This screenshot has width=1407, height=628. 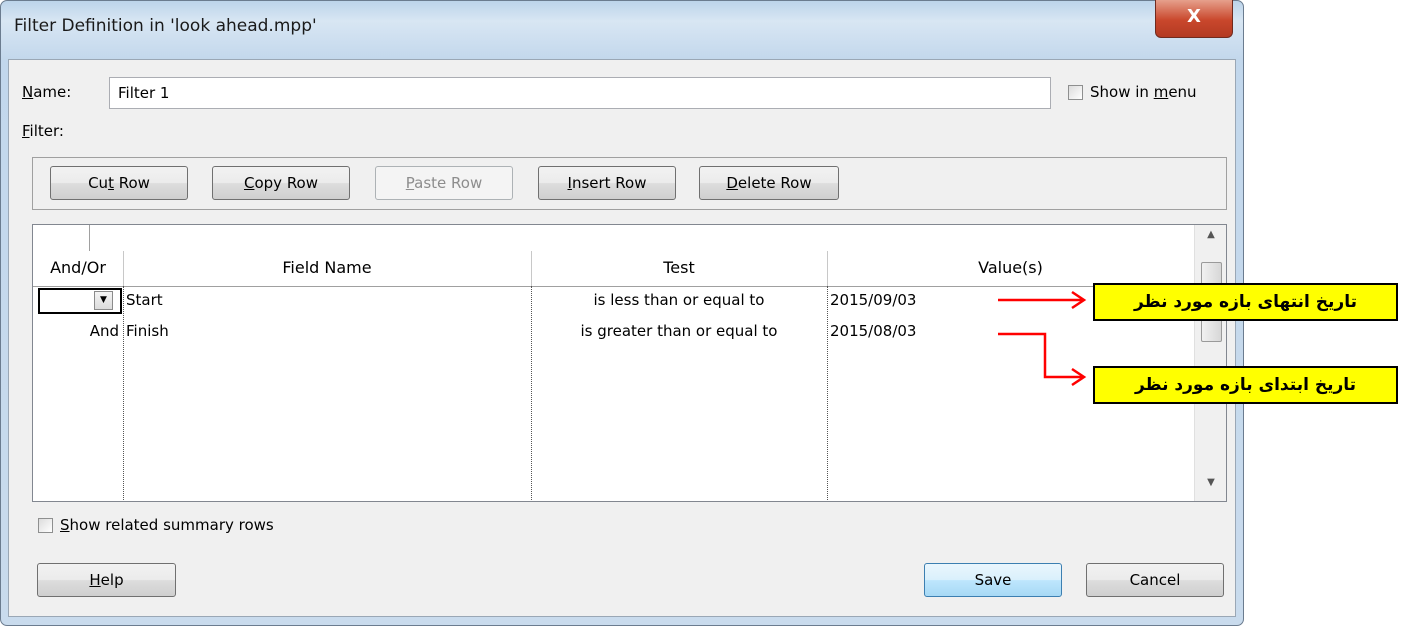 What do you see at coordinates (1040, 355) in the screenshot?
I see `start-date-arrow` at bounding box center [1040, 355].